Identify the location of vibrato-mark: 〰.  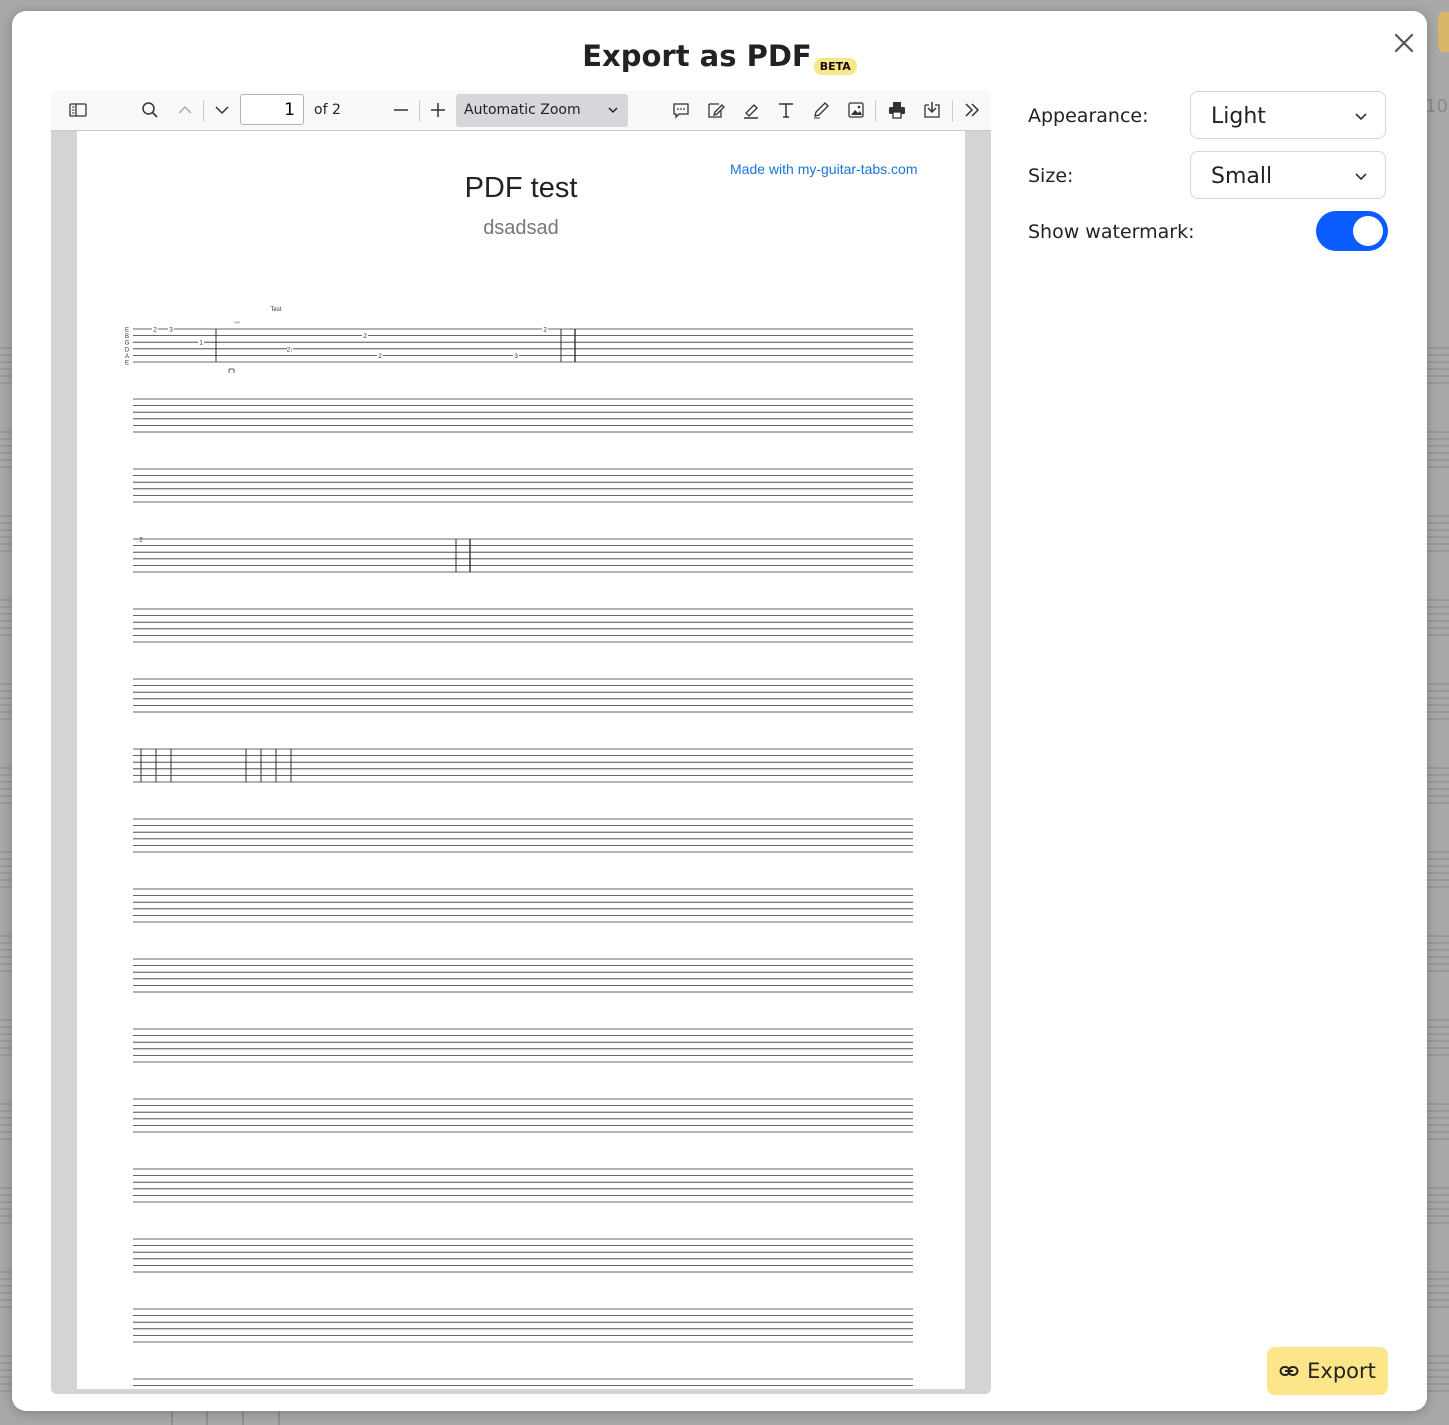
(237, 324).